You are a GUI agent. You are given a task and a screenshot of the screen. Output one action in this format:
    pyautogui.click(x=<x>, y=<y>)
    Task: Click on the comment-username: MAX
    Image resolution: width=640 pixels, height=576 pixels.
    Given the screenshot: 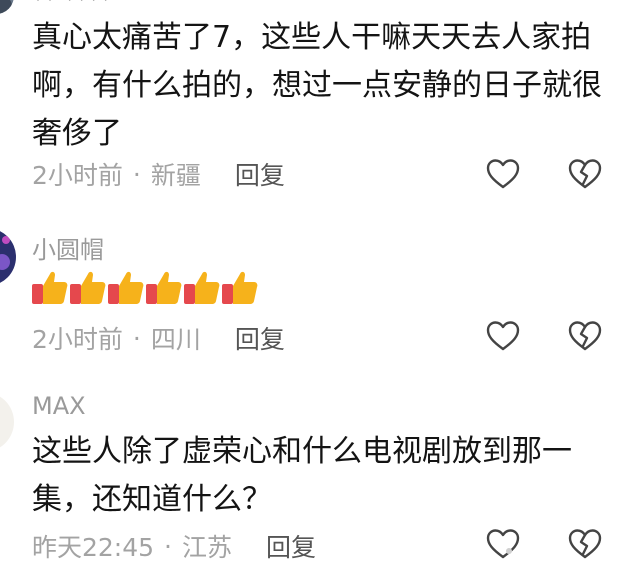 What is the action you would take?
    pyautogui.click(x=59, y=406)
    